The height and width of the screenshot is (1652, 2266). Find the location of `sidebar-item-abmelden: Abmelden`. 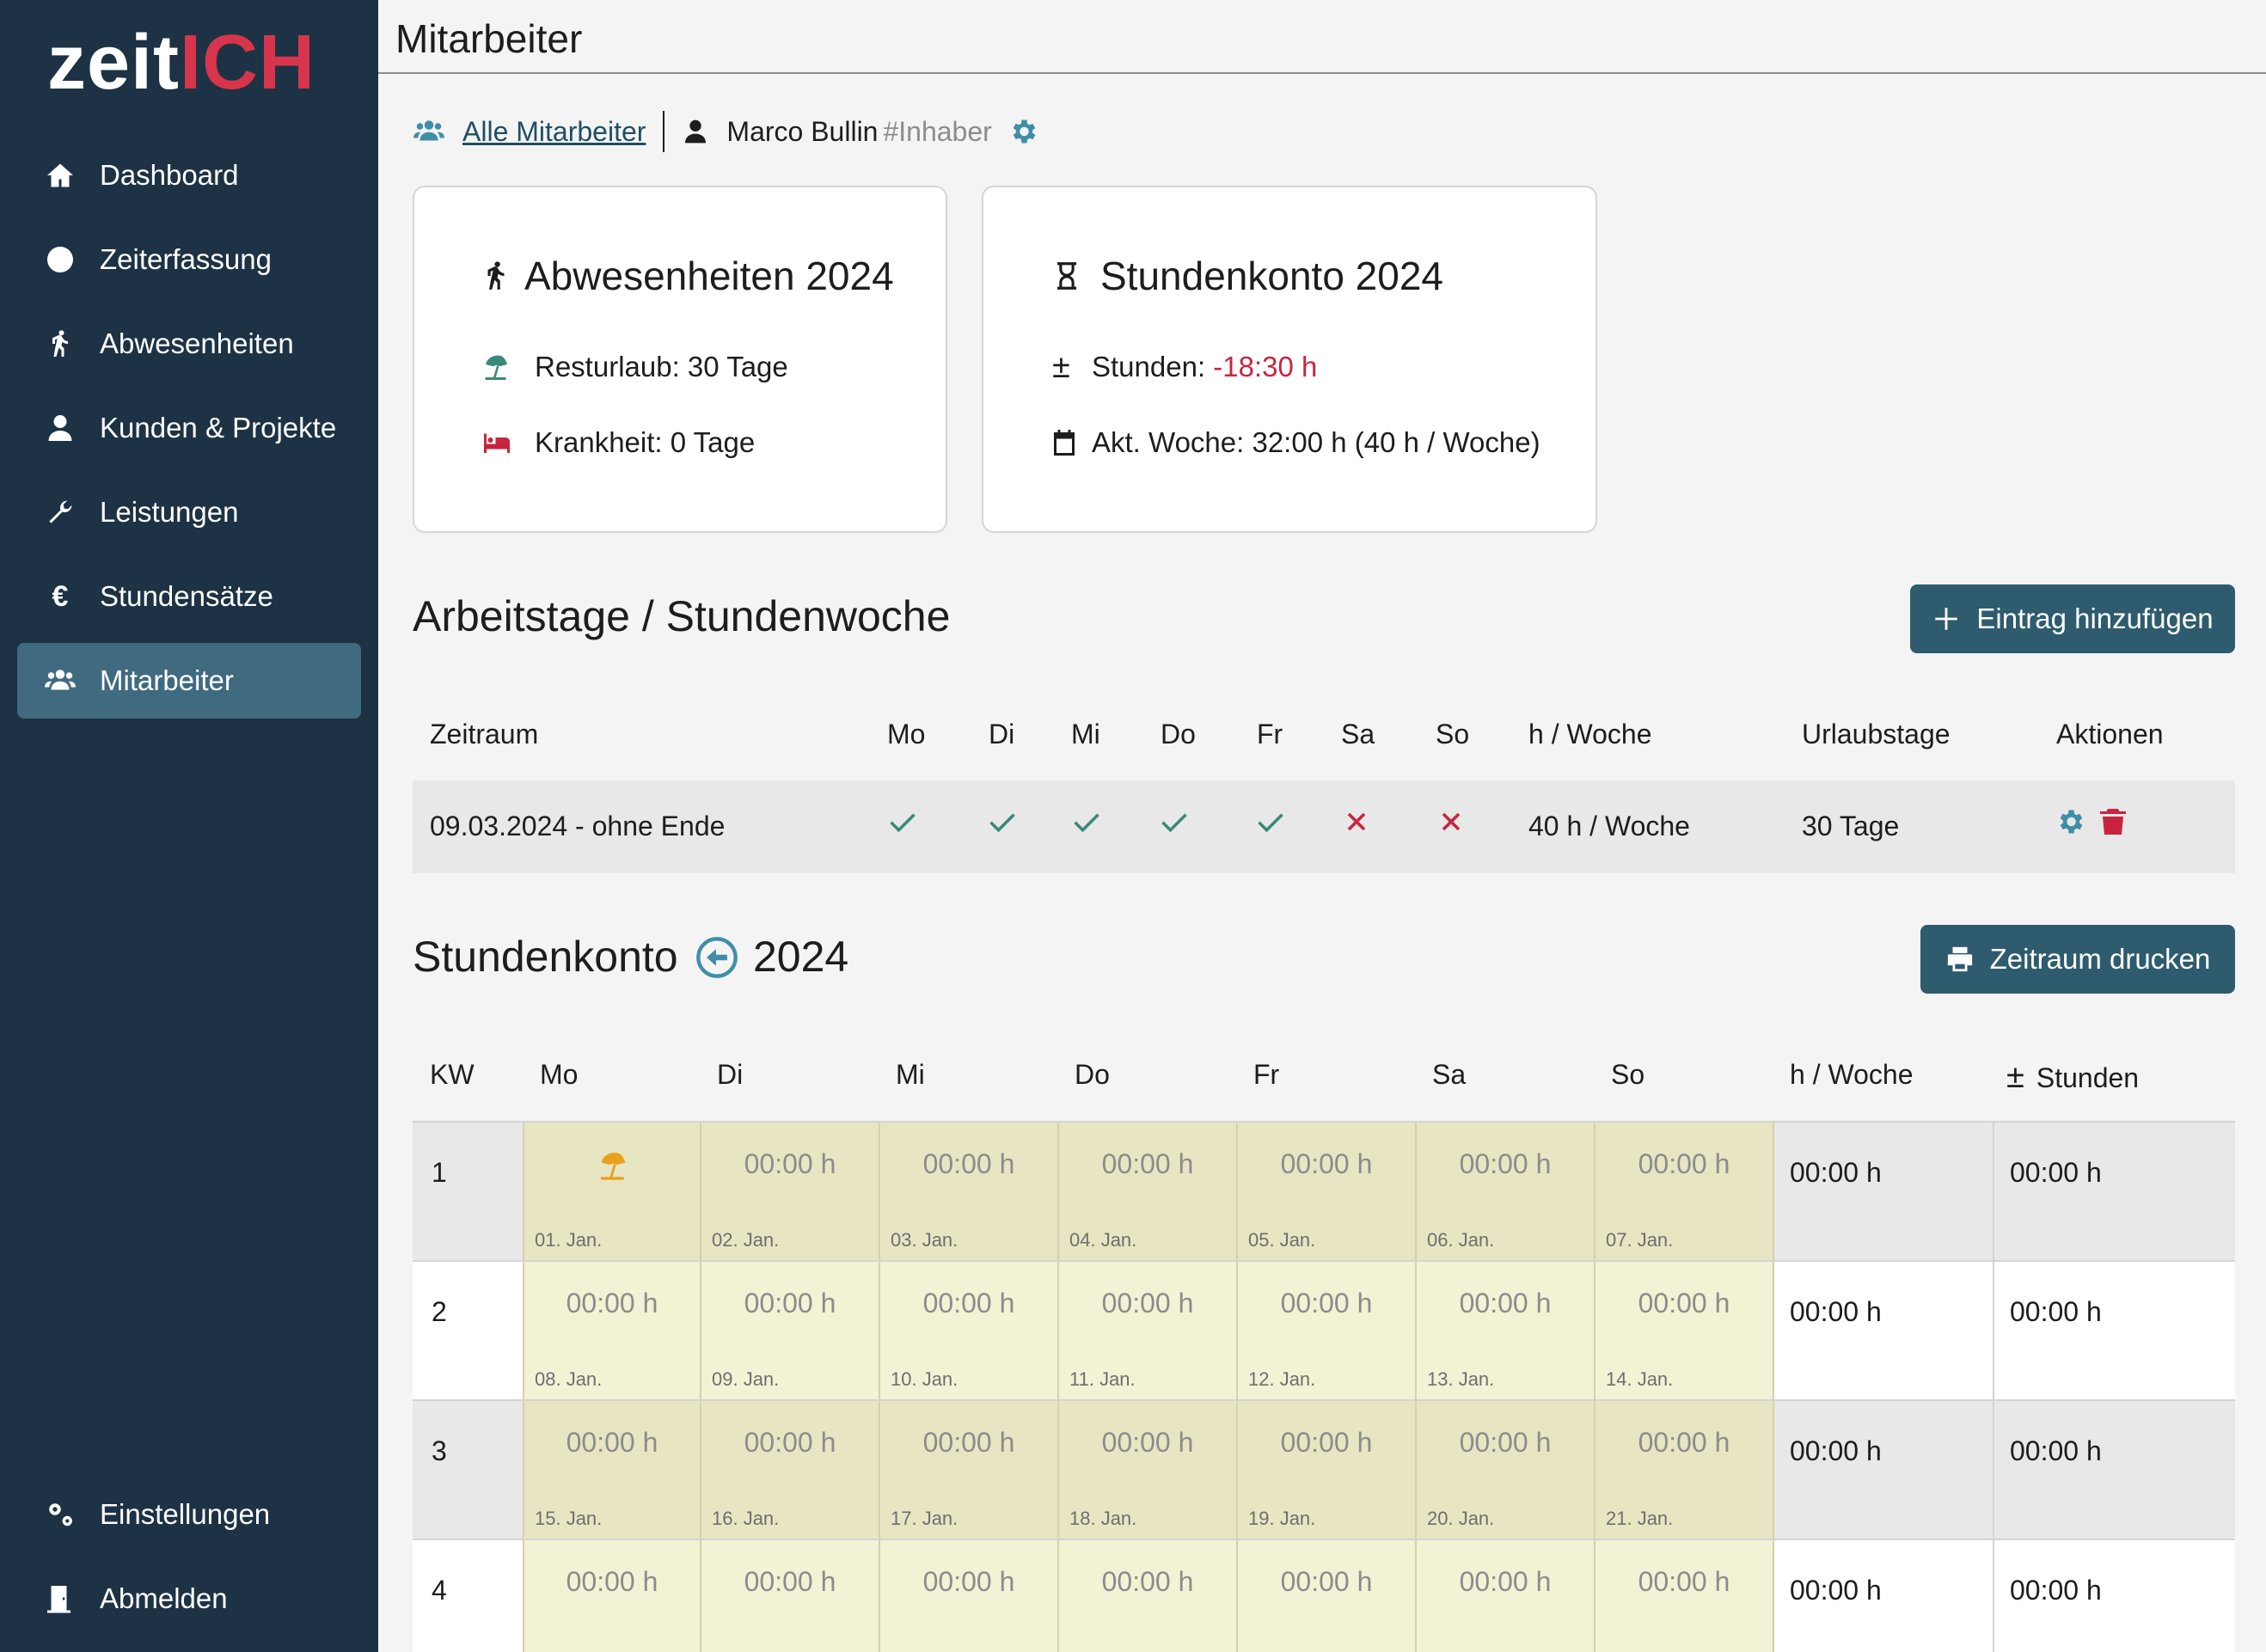

sidebar-item-abmelden: Abmelden is located at coordinates (189, 1599).